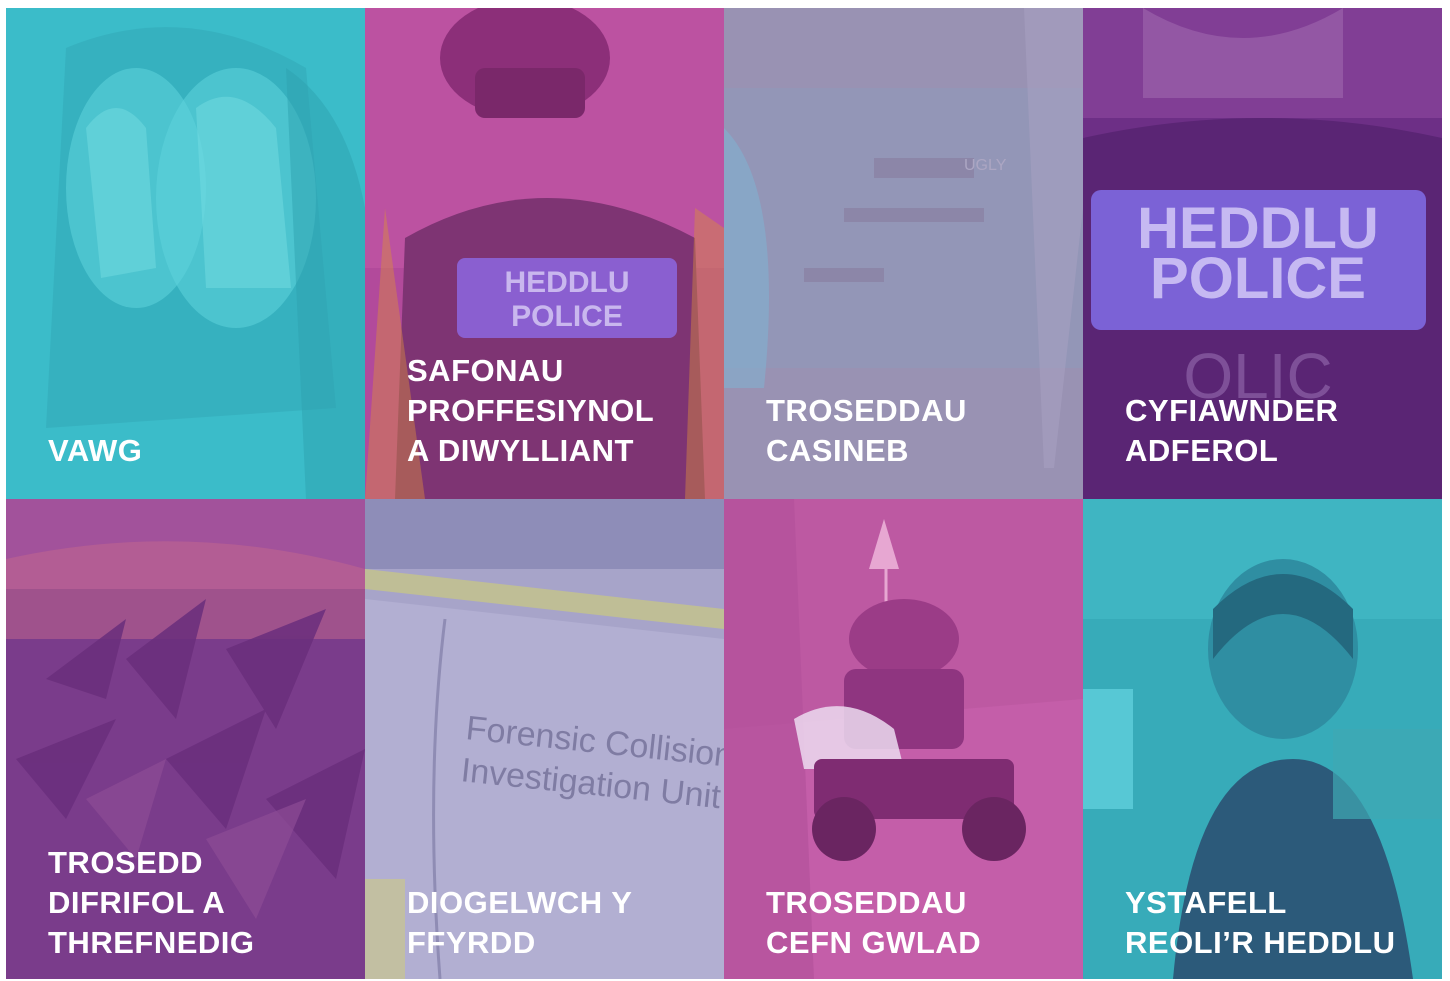 The height and width of the screenshot is (981, 1450). What do you see at coordinates (903, 253) in the screenshot?
I see `tile-troseddau-casineb: UGLY TROSEDDAU CASINEB` at bounding box center [903, 253].